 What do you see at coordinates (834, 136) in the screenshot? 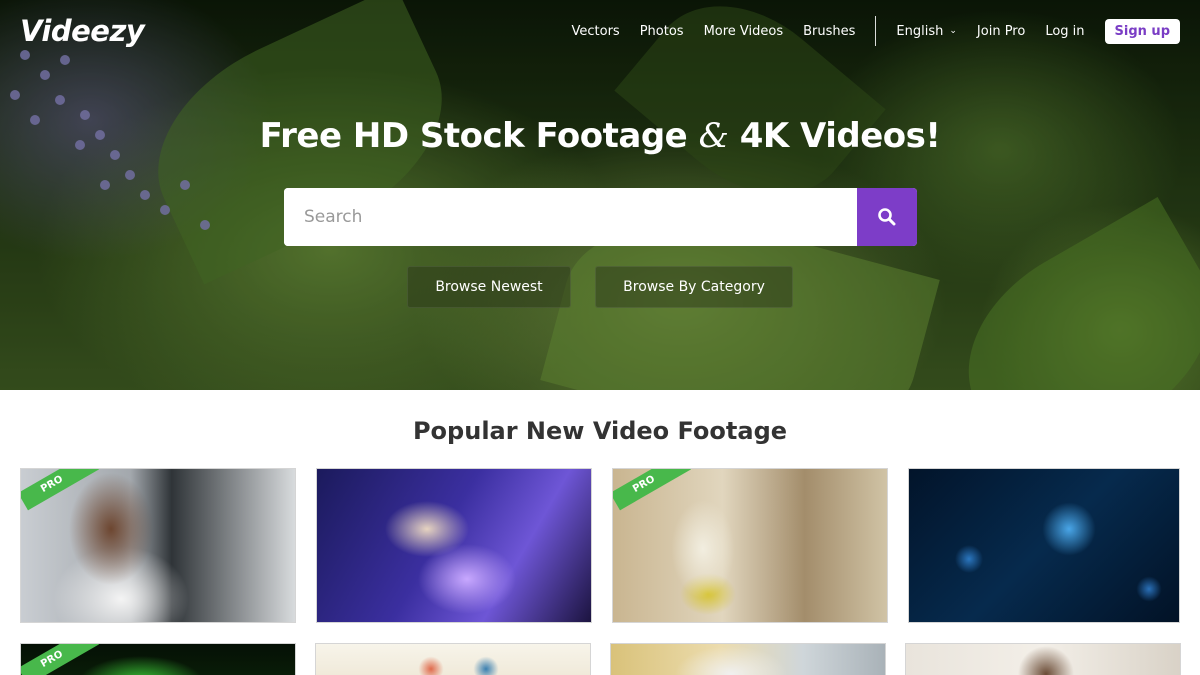
I see `hero-title-end: 4K Videos!` at bounding box center [834, 136].